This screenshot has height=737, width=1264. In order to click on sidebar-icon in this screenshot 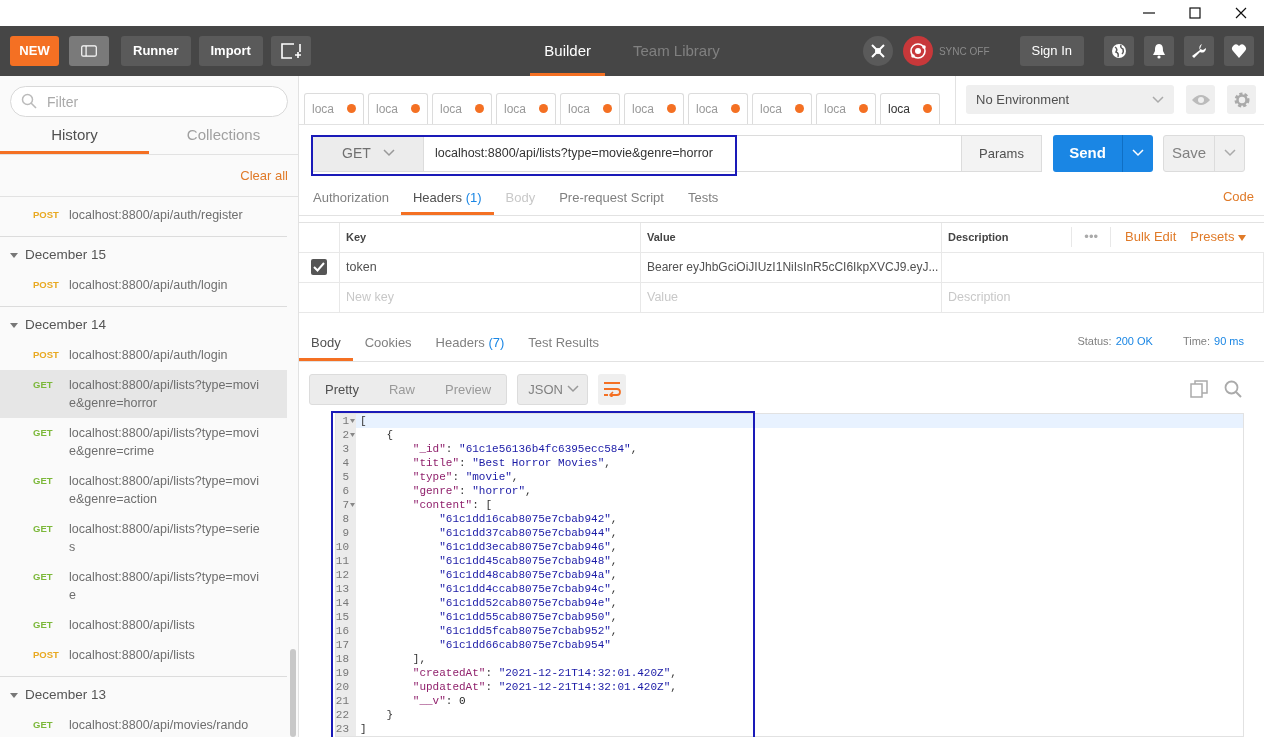, I will do `click(89, 51)`.